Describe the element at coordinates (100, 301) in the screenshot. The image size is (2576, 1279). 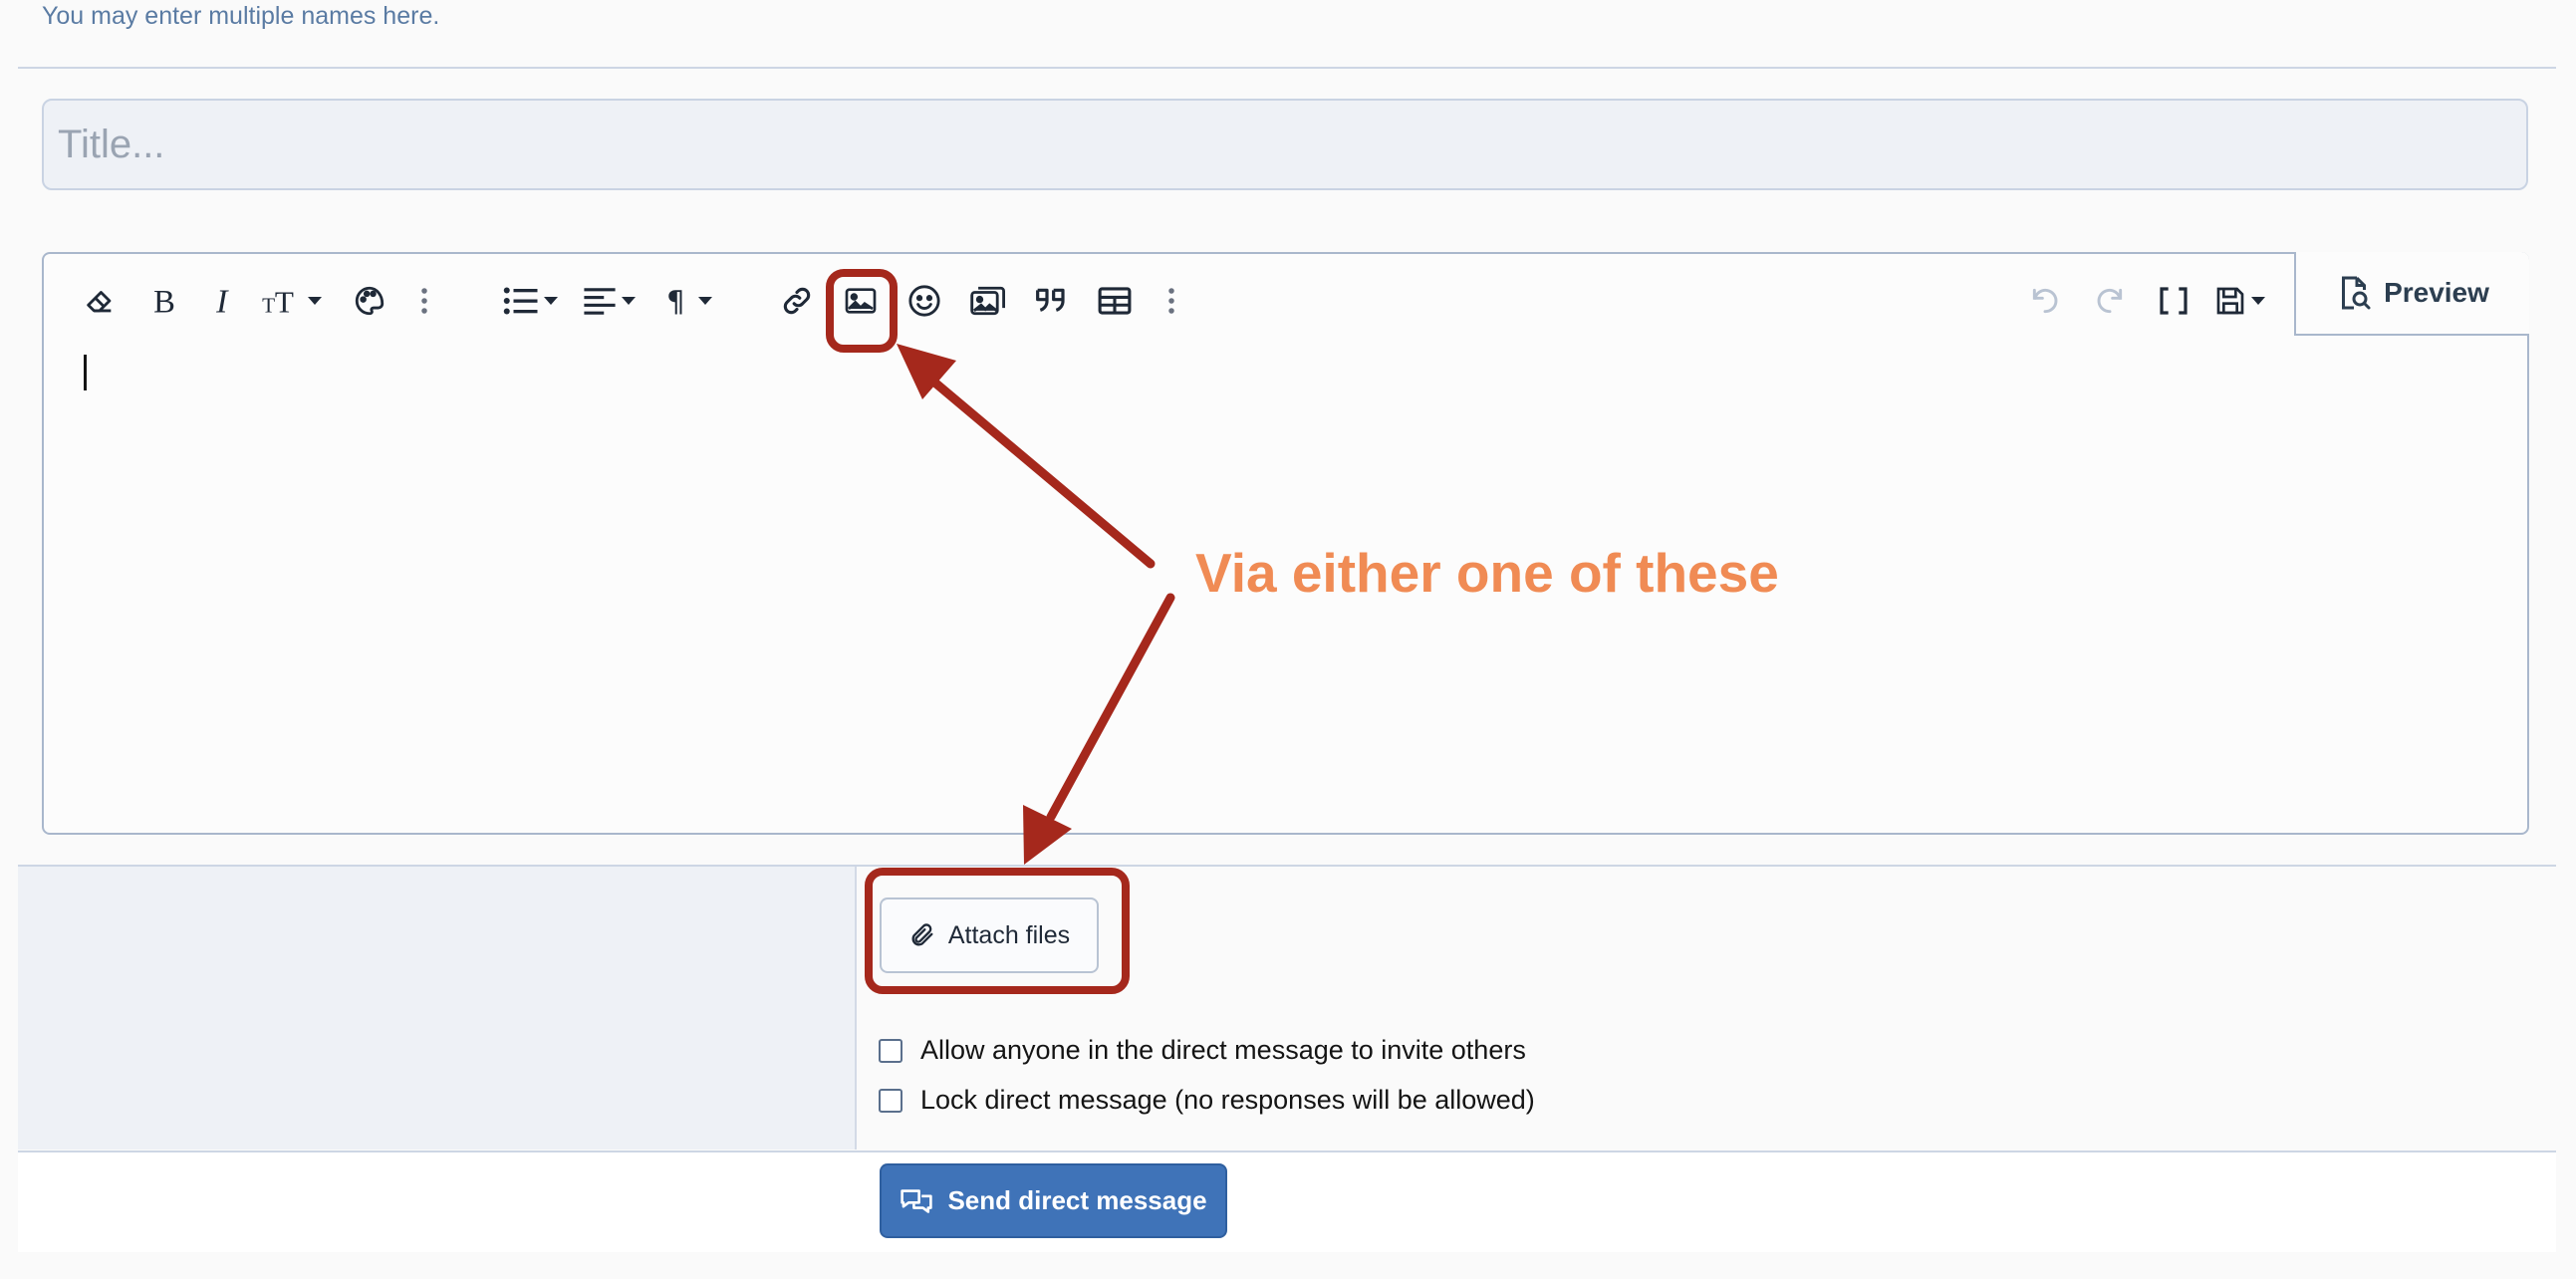
I see `eraser-icon` at that location.